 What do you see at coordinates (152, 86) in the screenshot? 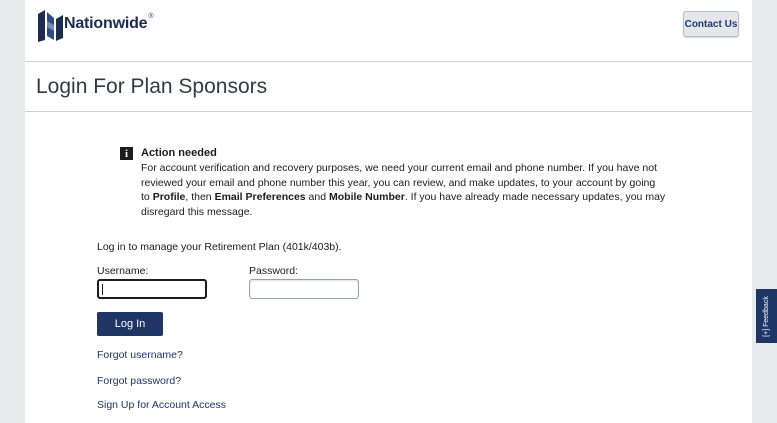
I see `page-title: Login For Plan Sponsors` at bounding box center [152, 86].